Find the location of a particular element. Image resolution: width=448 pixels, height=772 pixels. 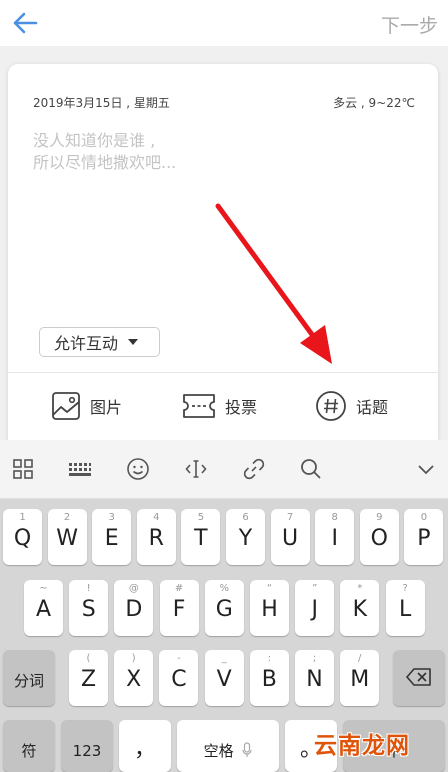

key-label: P is located at coordinates (424, 538).